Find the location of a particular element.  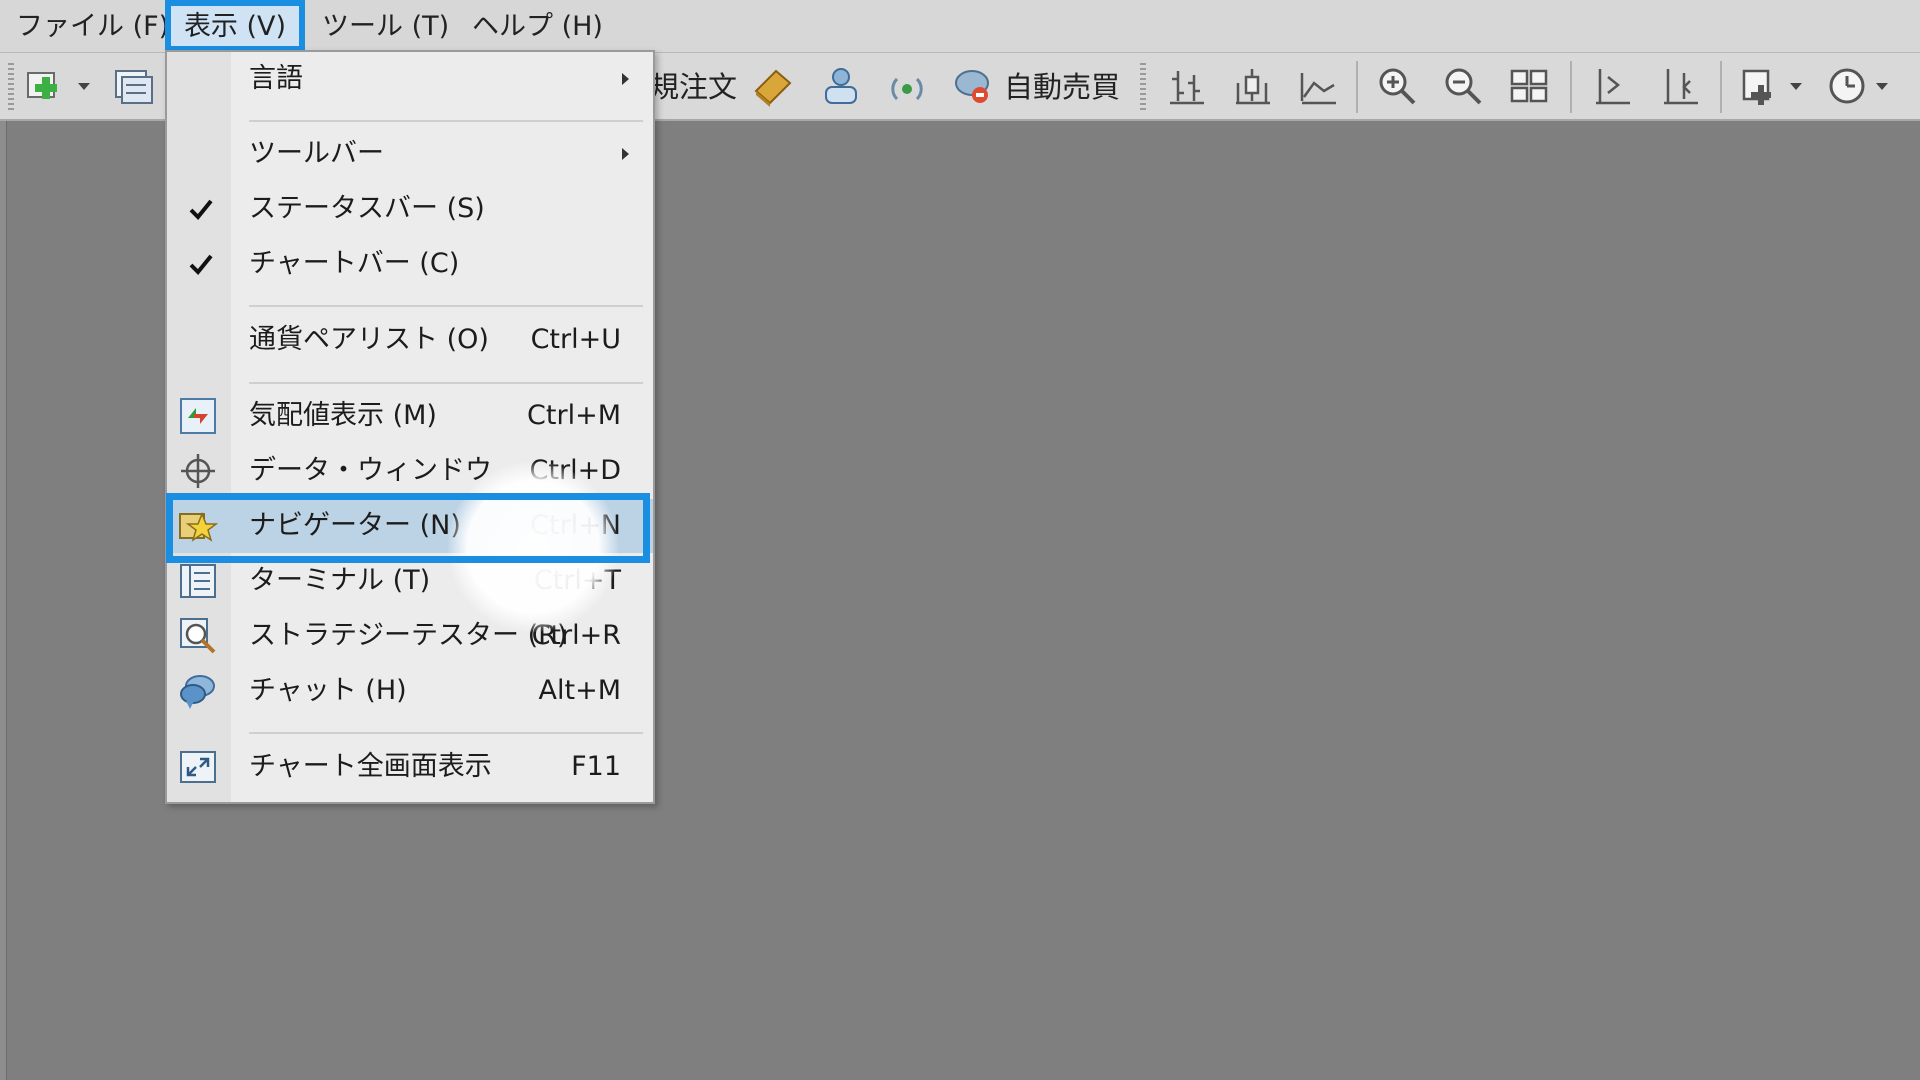

menu-item-navigator: ナビゲーター (N) Ctrl+N is located at coordinates (410, 526).